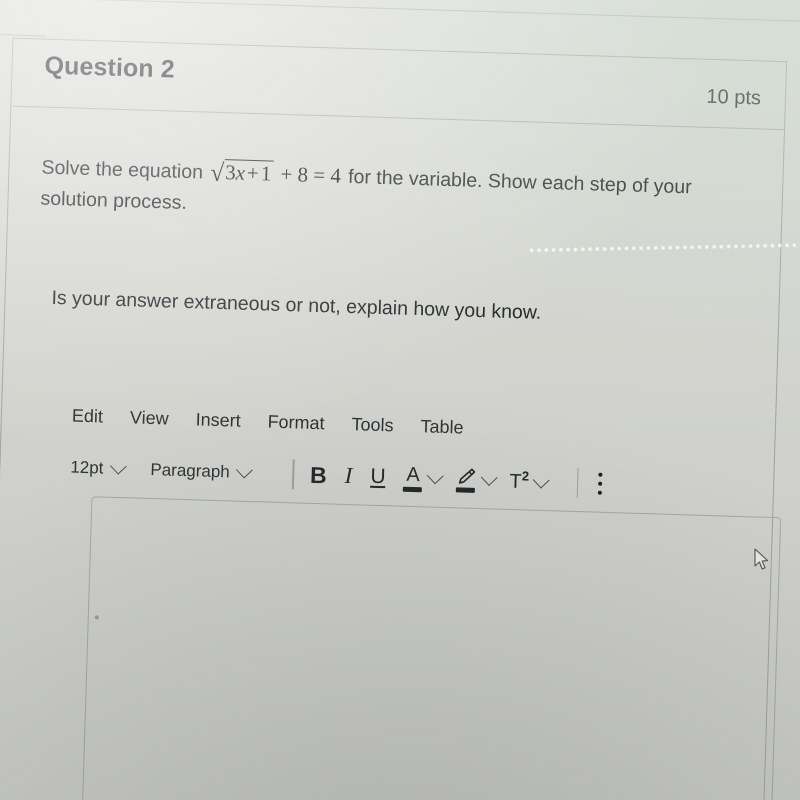 Image resolution: width=800 pixels, height=800 pixels. Describe the element at coordinates (149, 418) in the screenshot. I see `menu-item-view: View` at that location.